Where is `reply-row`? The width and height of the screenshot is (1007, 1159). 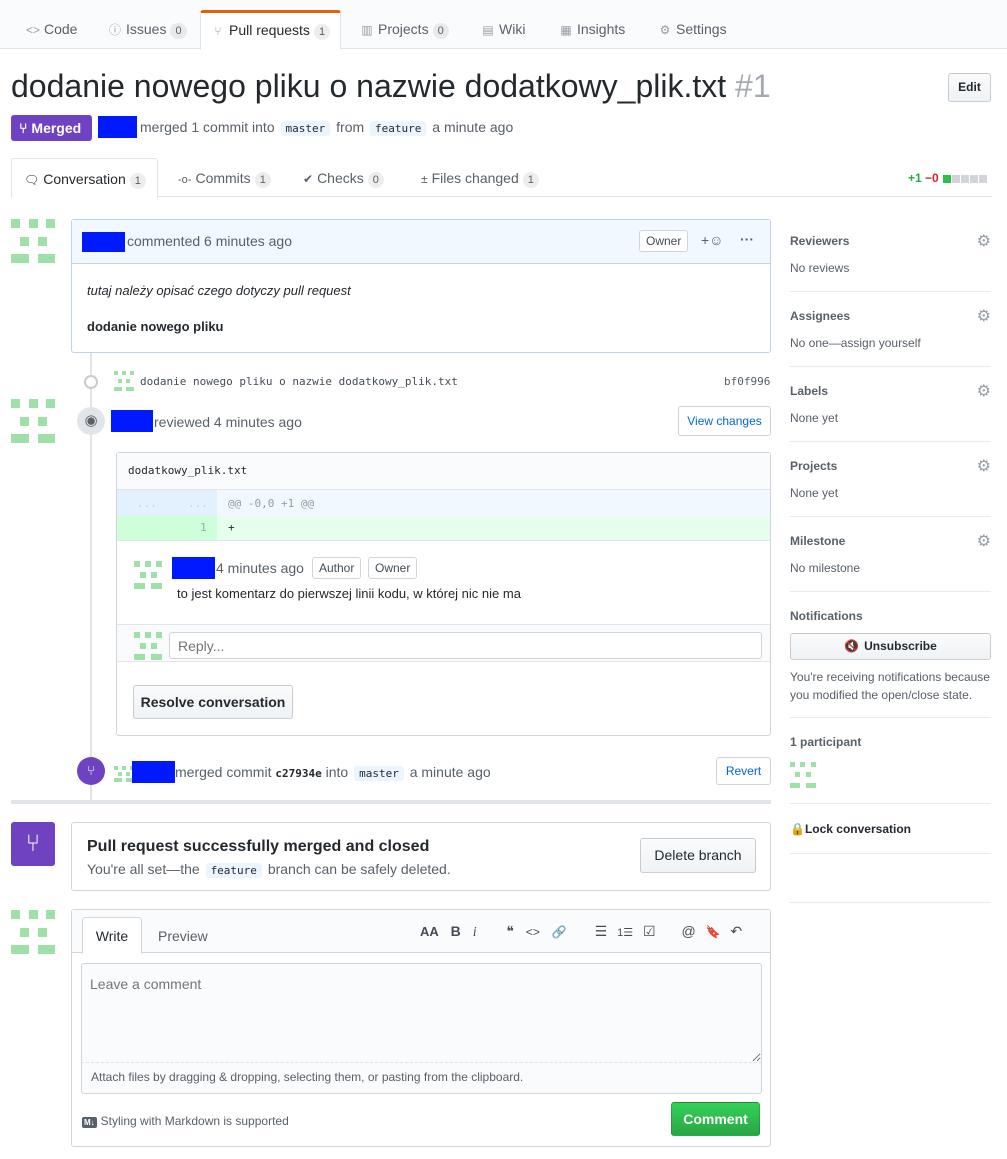 reply-row is located at coordinates (443, 643).